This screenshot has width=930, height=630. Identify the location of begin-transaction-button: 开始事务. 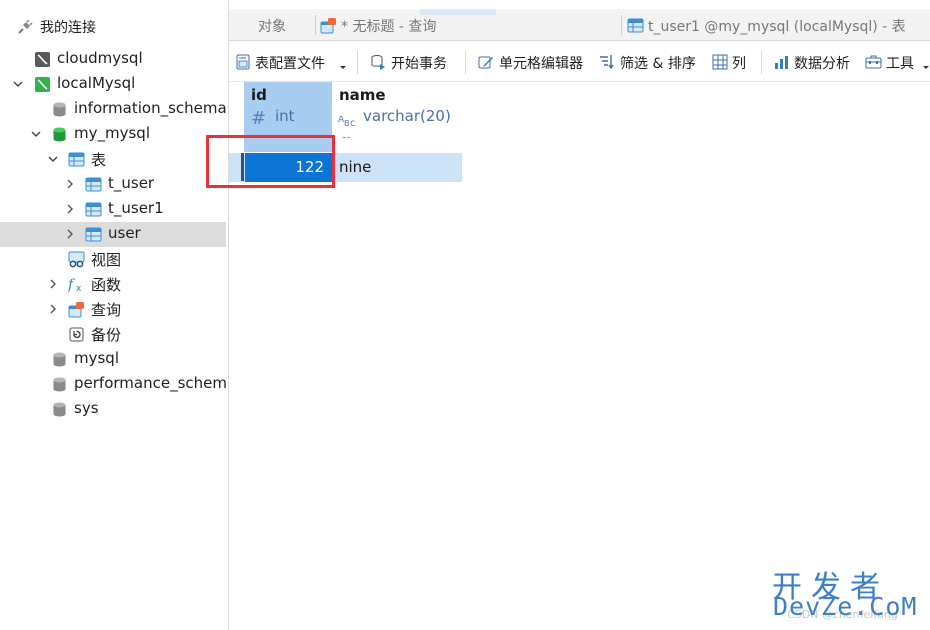
(413, 62).